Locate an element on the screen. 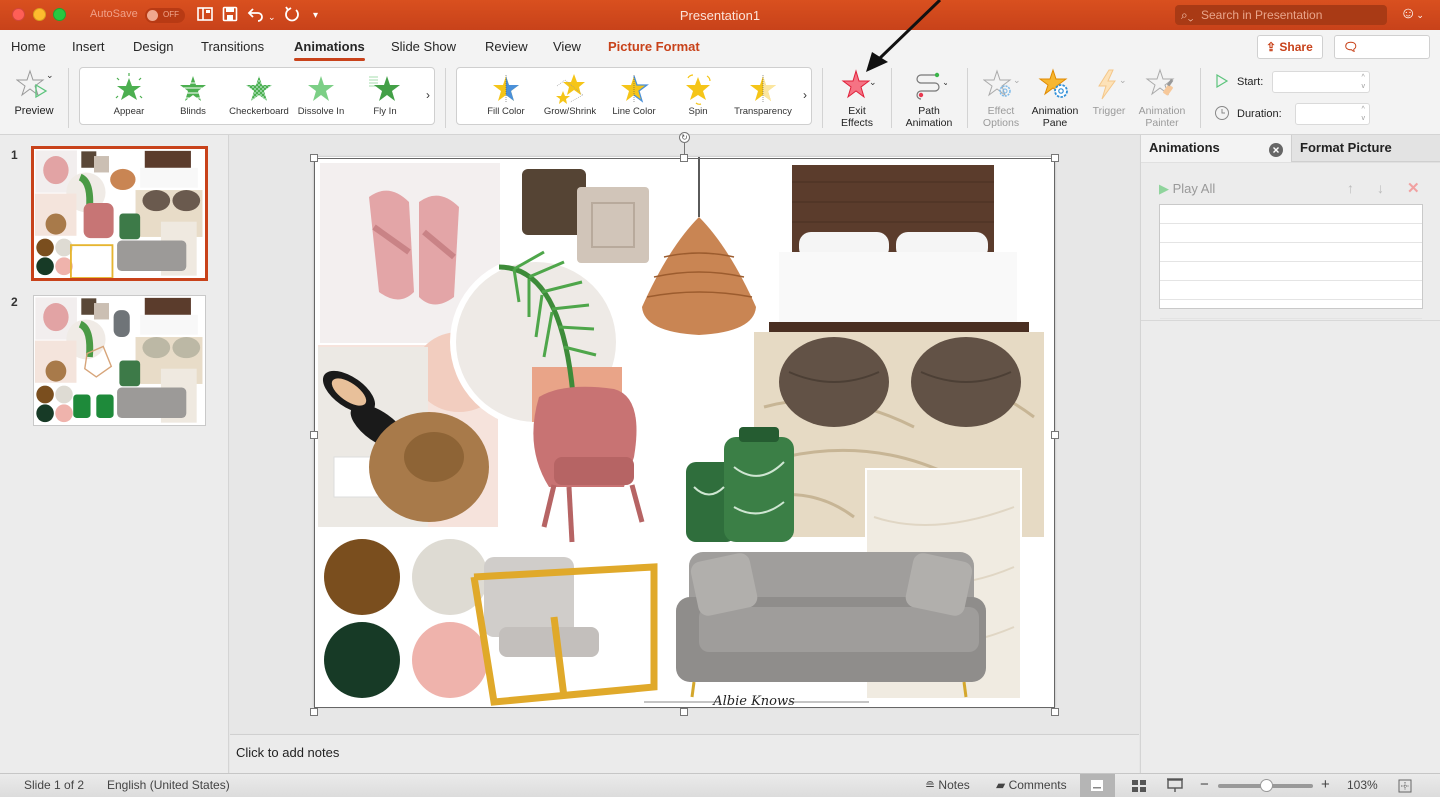  tab-design: Design is located at coordinates (153, 46).